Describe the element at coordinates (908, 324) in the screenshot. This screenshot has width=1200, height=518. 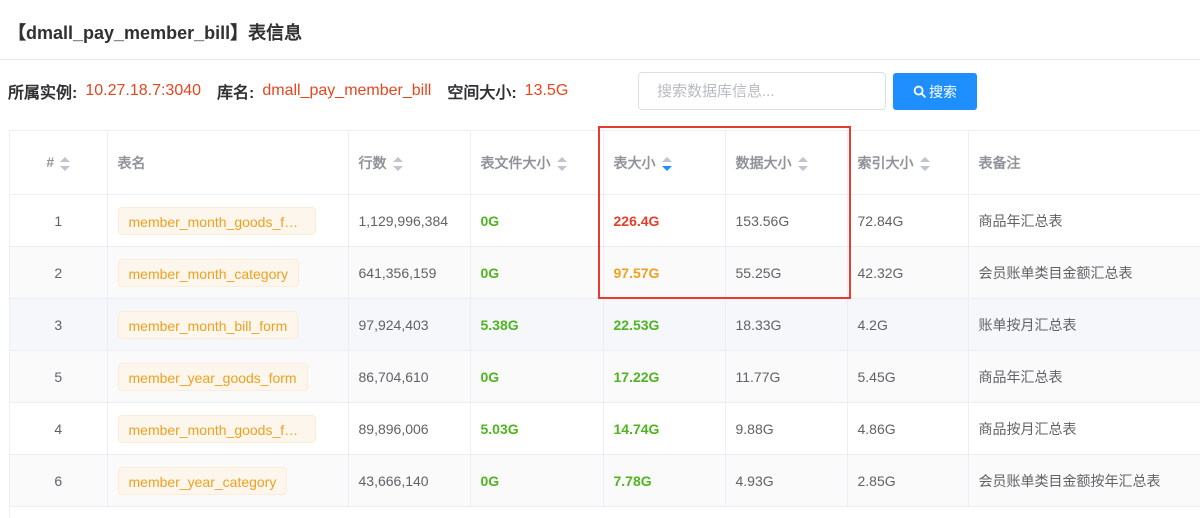
I see `cell-index-size: 4.2G` at that location.